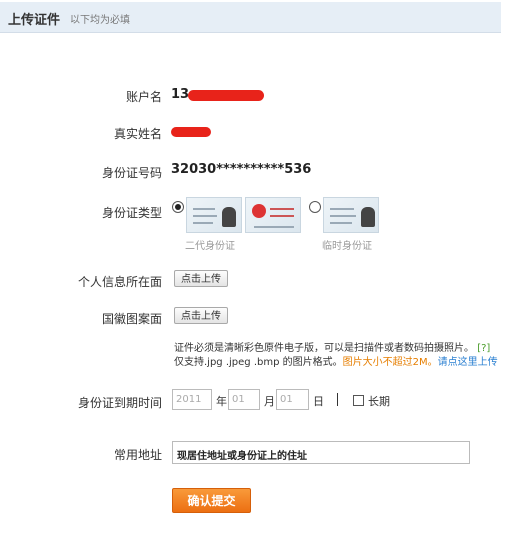 This screenshot has width=515, height=542. What do you see at coordinates (191, 132) in the screenshot?
I see `realname-redaction` at bounding box center [191, 132].